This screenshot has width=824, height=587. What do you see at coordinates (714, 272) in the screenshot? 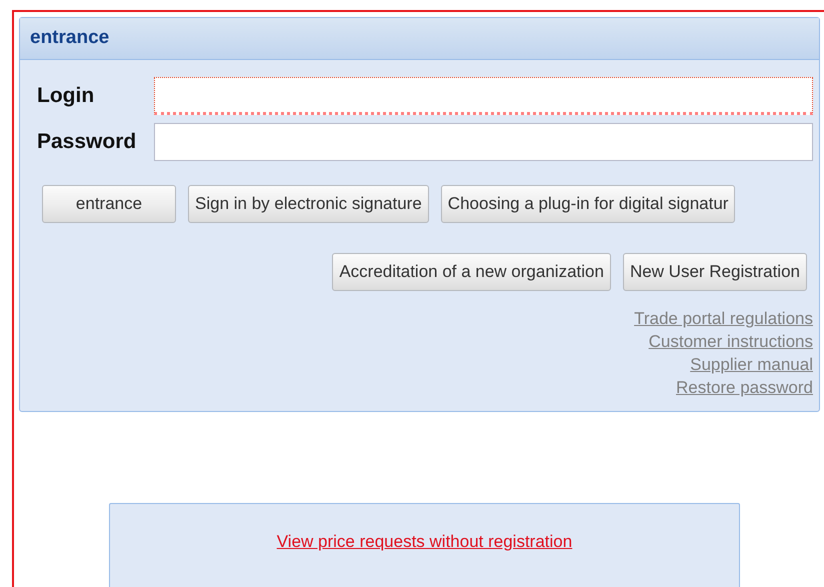
I see `registration-button: New User Registration` at bounding box center [714, 272].